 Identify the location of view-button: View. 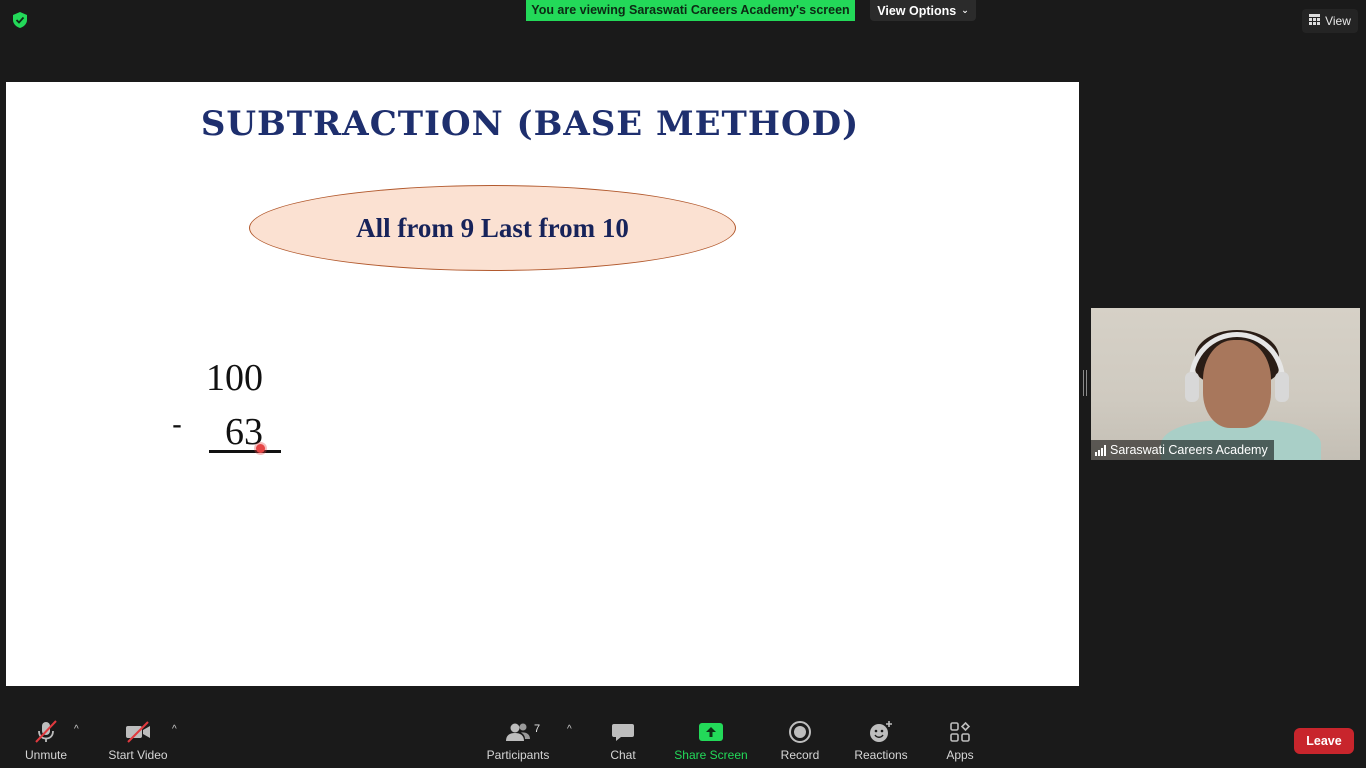
(1330, 21).